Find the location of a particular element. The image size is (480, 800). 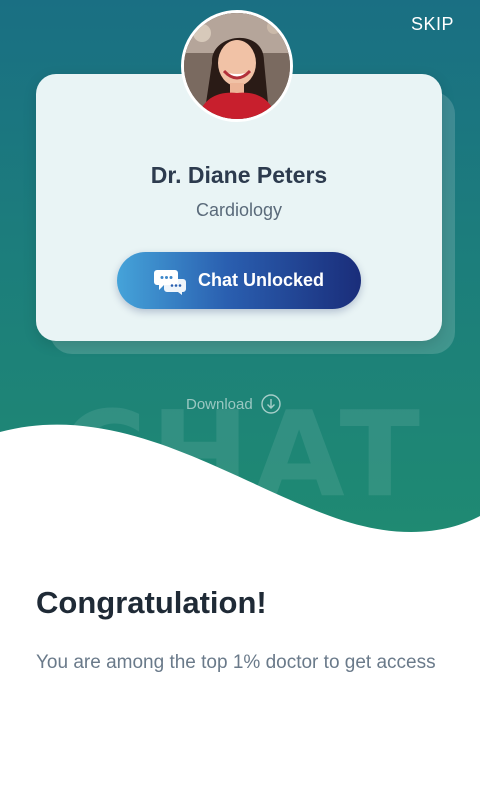

chat-button-label: Chat Unlocked is located at coordinates (261, 280).